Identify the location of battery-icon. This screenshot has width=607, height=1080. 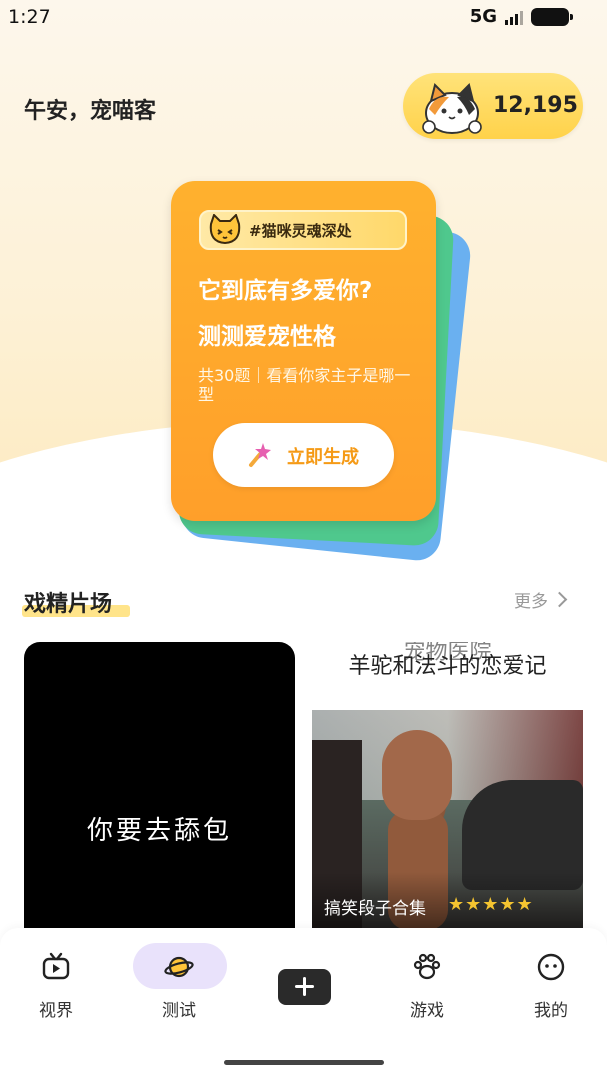
(552, 16).